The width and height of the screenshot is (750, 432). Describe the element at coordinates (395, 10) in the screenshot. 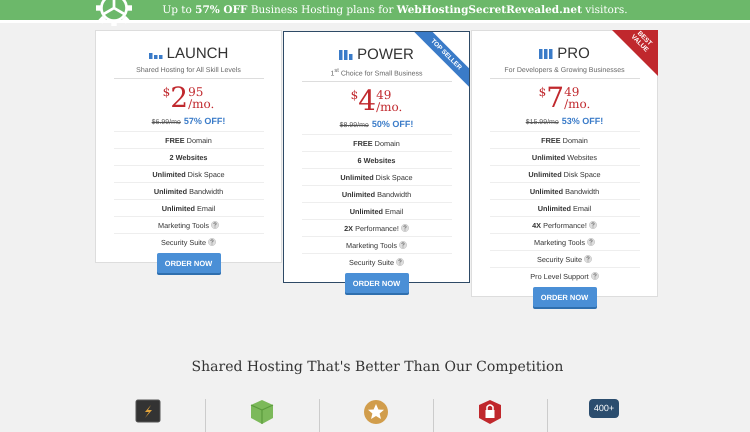

I see `promo-text: Up to 57% OFF Business Hosting plans for WebHostingSecretRevealed.net visitors.` at that location.